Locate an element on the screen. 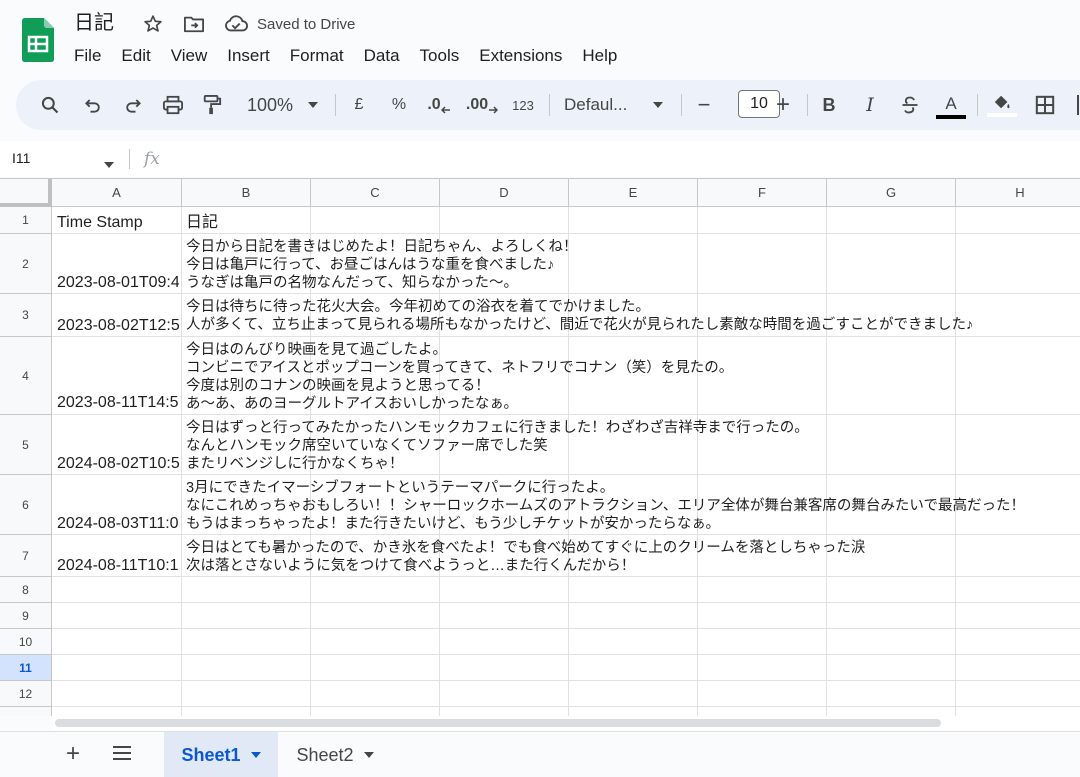 The width and height of the screenshot is (1080, 777). column-header-h: H is located at coordinates (1018, 193).